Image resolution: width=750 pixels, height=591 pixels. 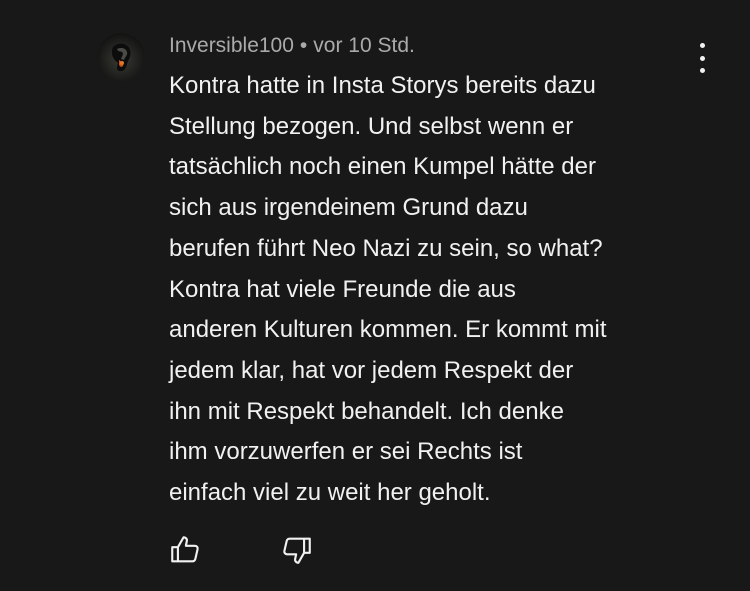 I want to click on comment-line: jedem klar, hat vor jedem Respekt der, so click(x=371, y=370).